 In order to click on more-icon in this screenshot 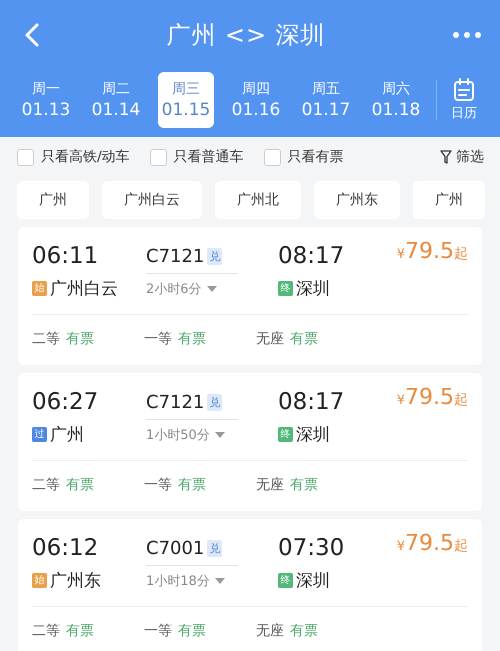, I will do `click(467, 35)`.